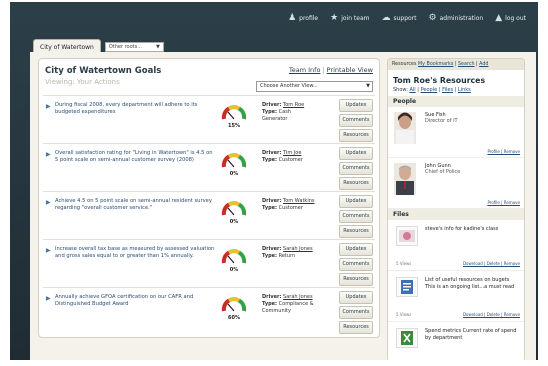 The width and height of the screenshot is (548, 366). I want to click on driver-link: Tom Roe, so click(293, 105).